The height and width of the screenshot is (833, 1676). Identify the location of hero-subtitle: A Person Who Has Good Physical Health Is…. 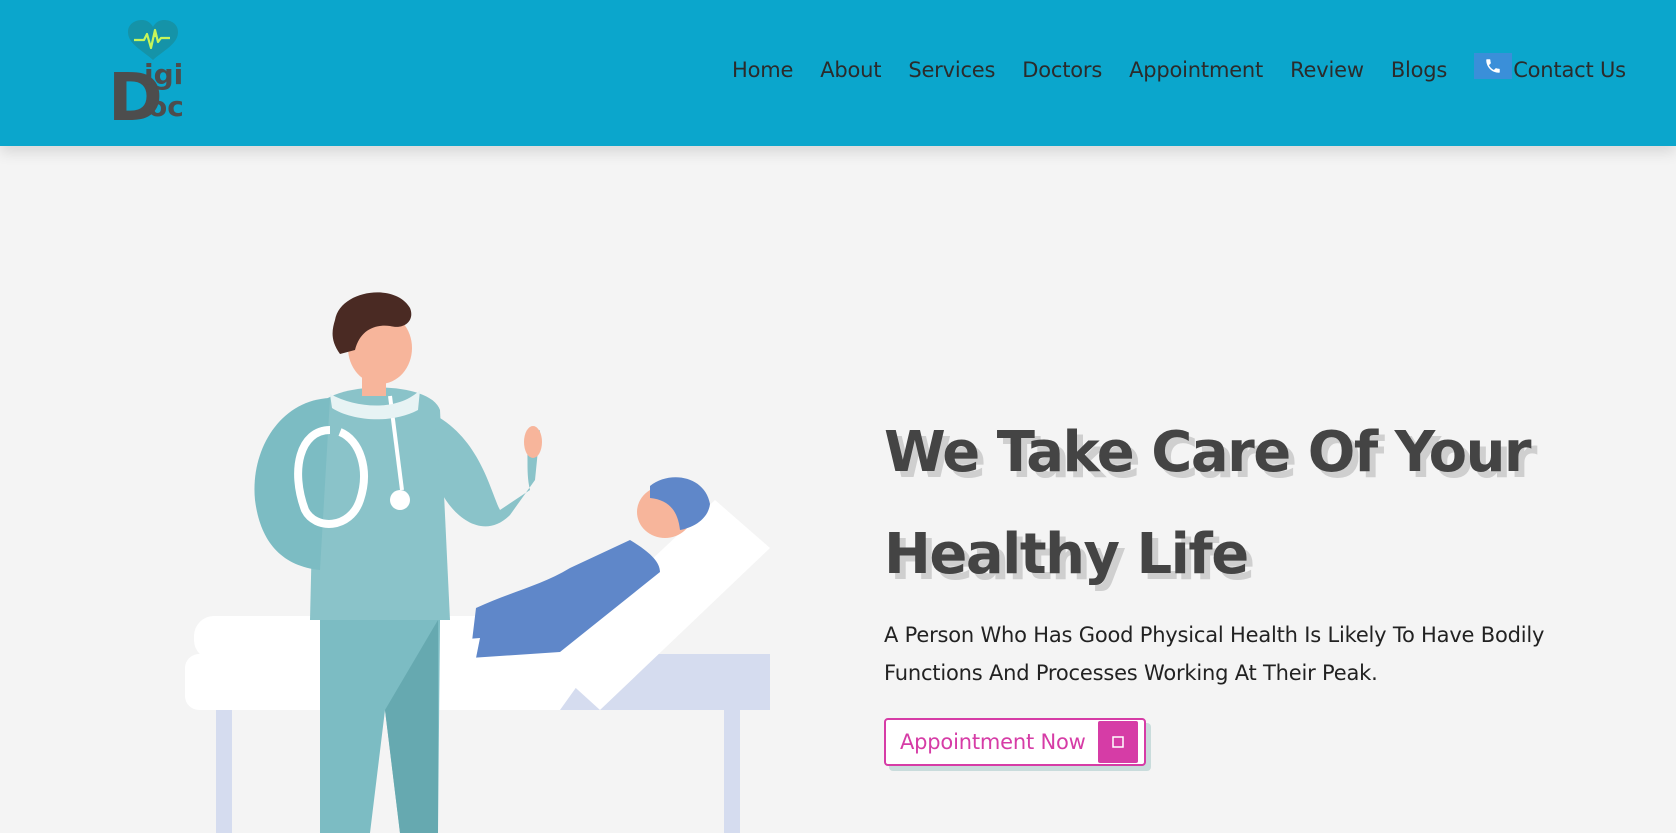
(1234, 654).